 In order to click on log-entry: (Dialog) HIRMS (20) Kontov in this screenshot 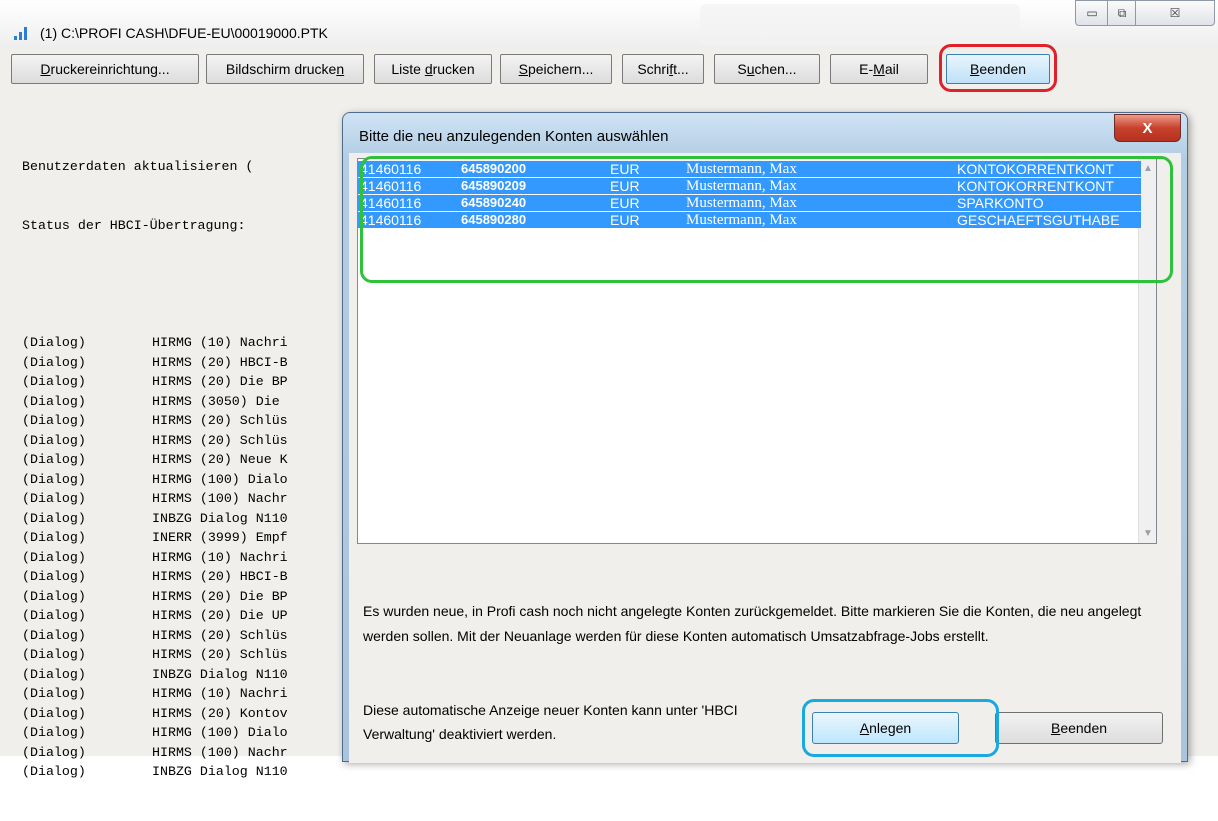, I will do `click(187, 714)`.